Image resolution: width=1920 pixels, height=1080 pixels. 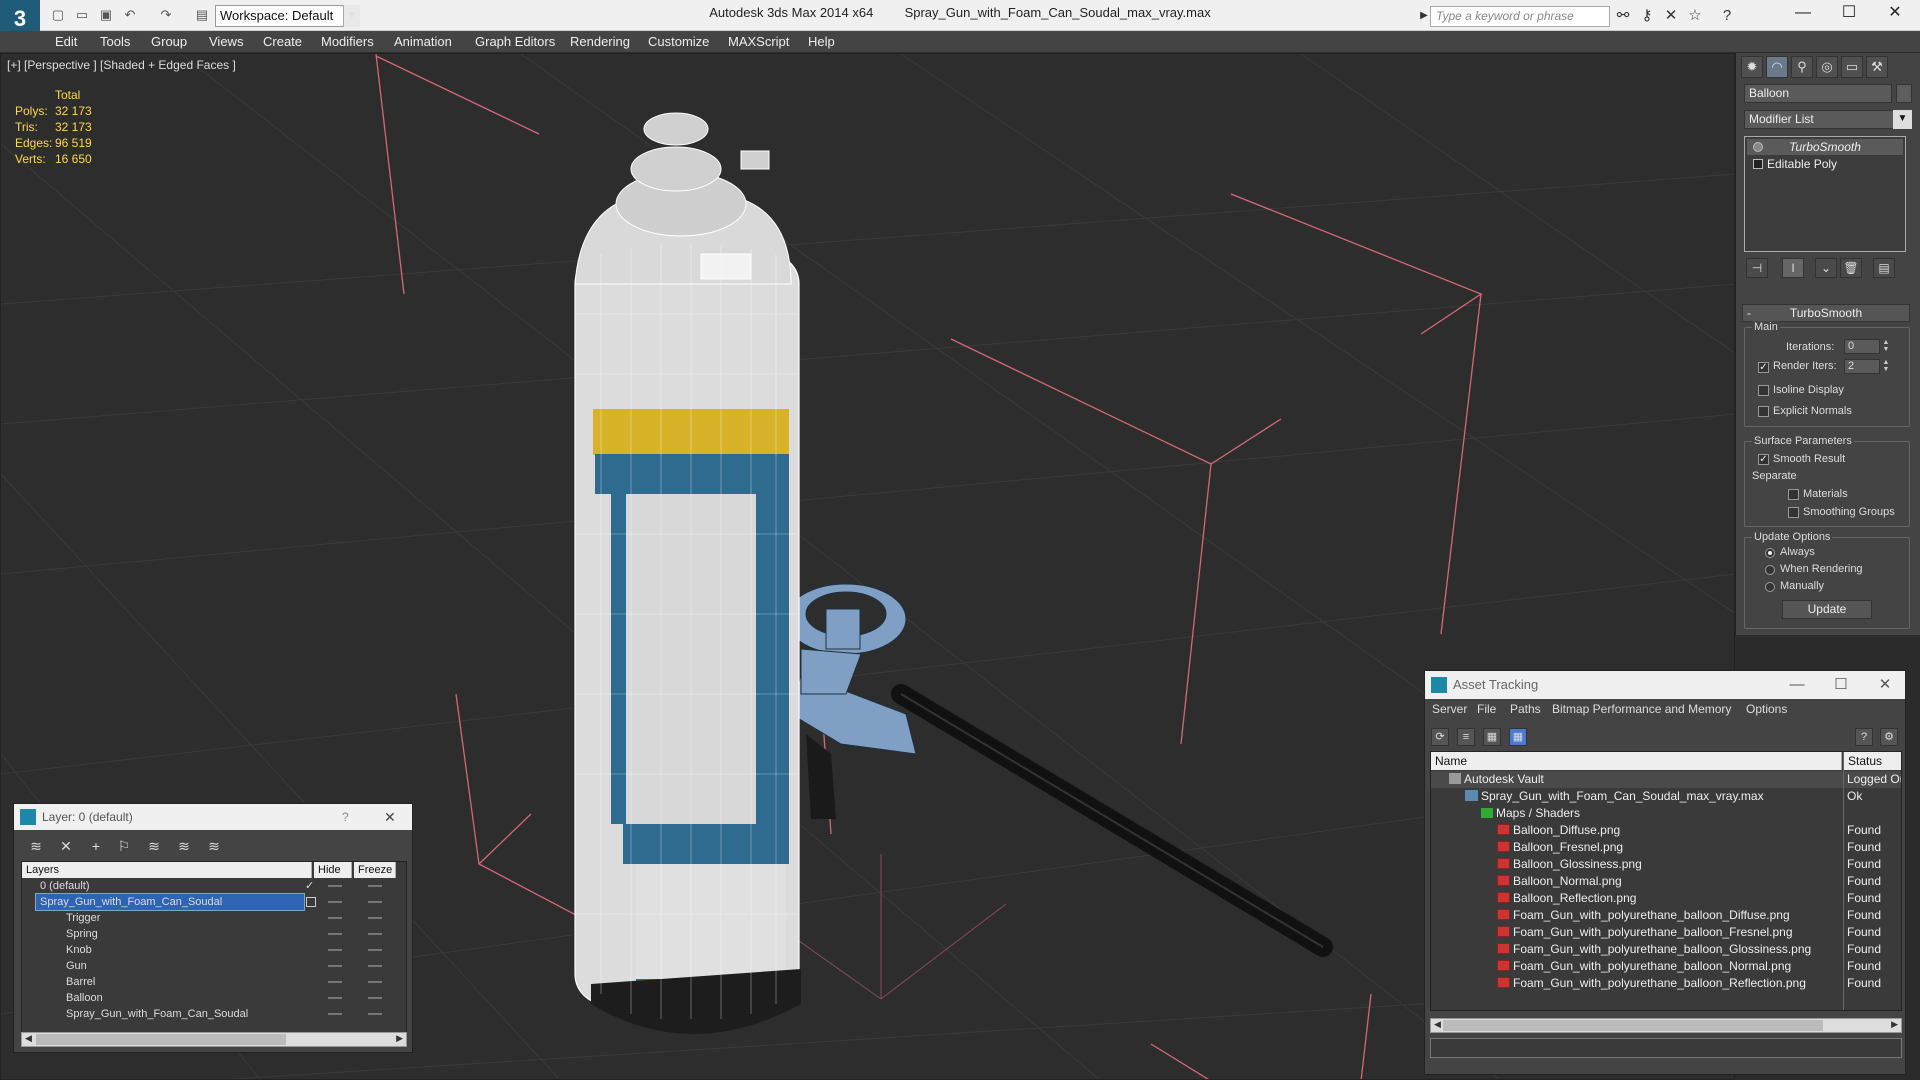 I want to click on menu-bitmap-performance: Bitmap Performance and Memory, so click(x=1641, y=709).